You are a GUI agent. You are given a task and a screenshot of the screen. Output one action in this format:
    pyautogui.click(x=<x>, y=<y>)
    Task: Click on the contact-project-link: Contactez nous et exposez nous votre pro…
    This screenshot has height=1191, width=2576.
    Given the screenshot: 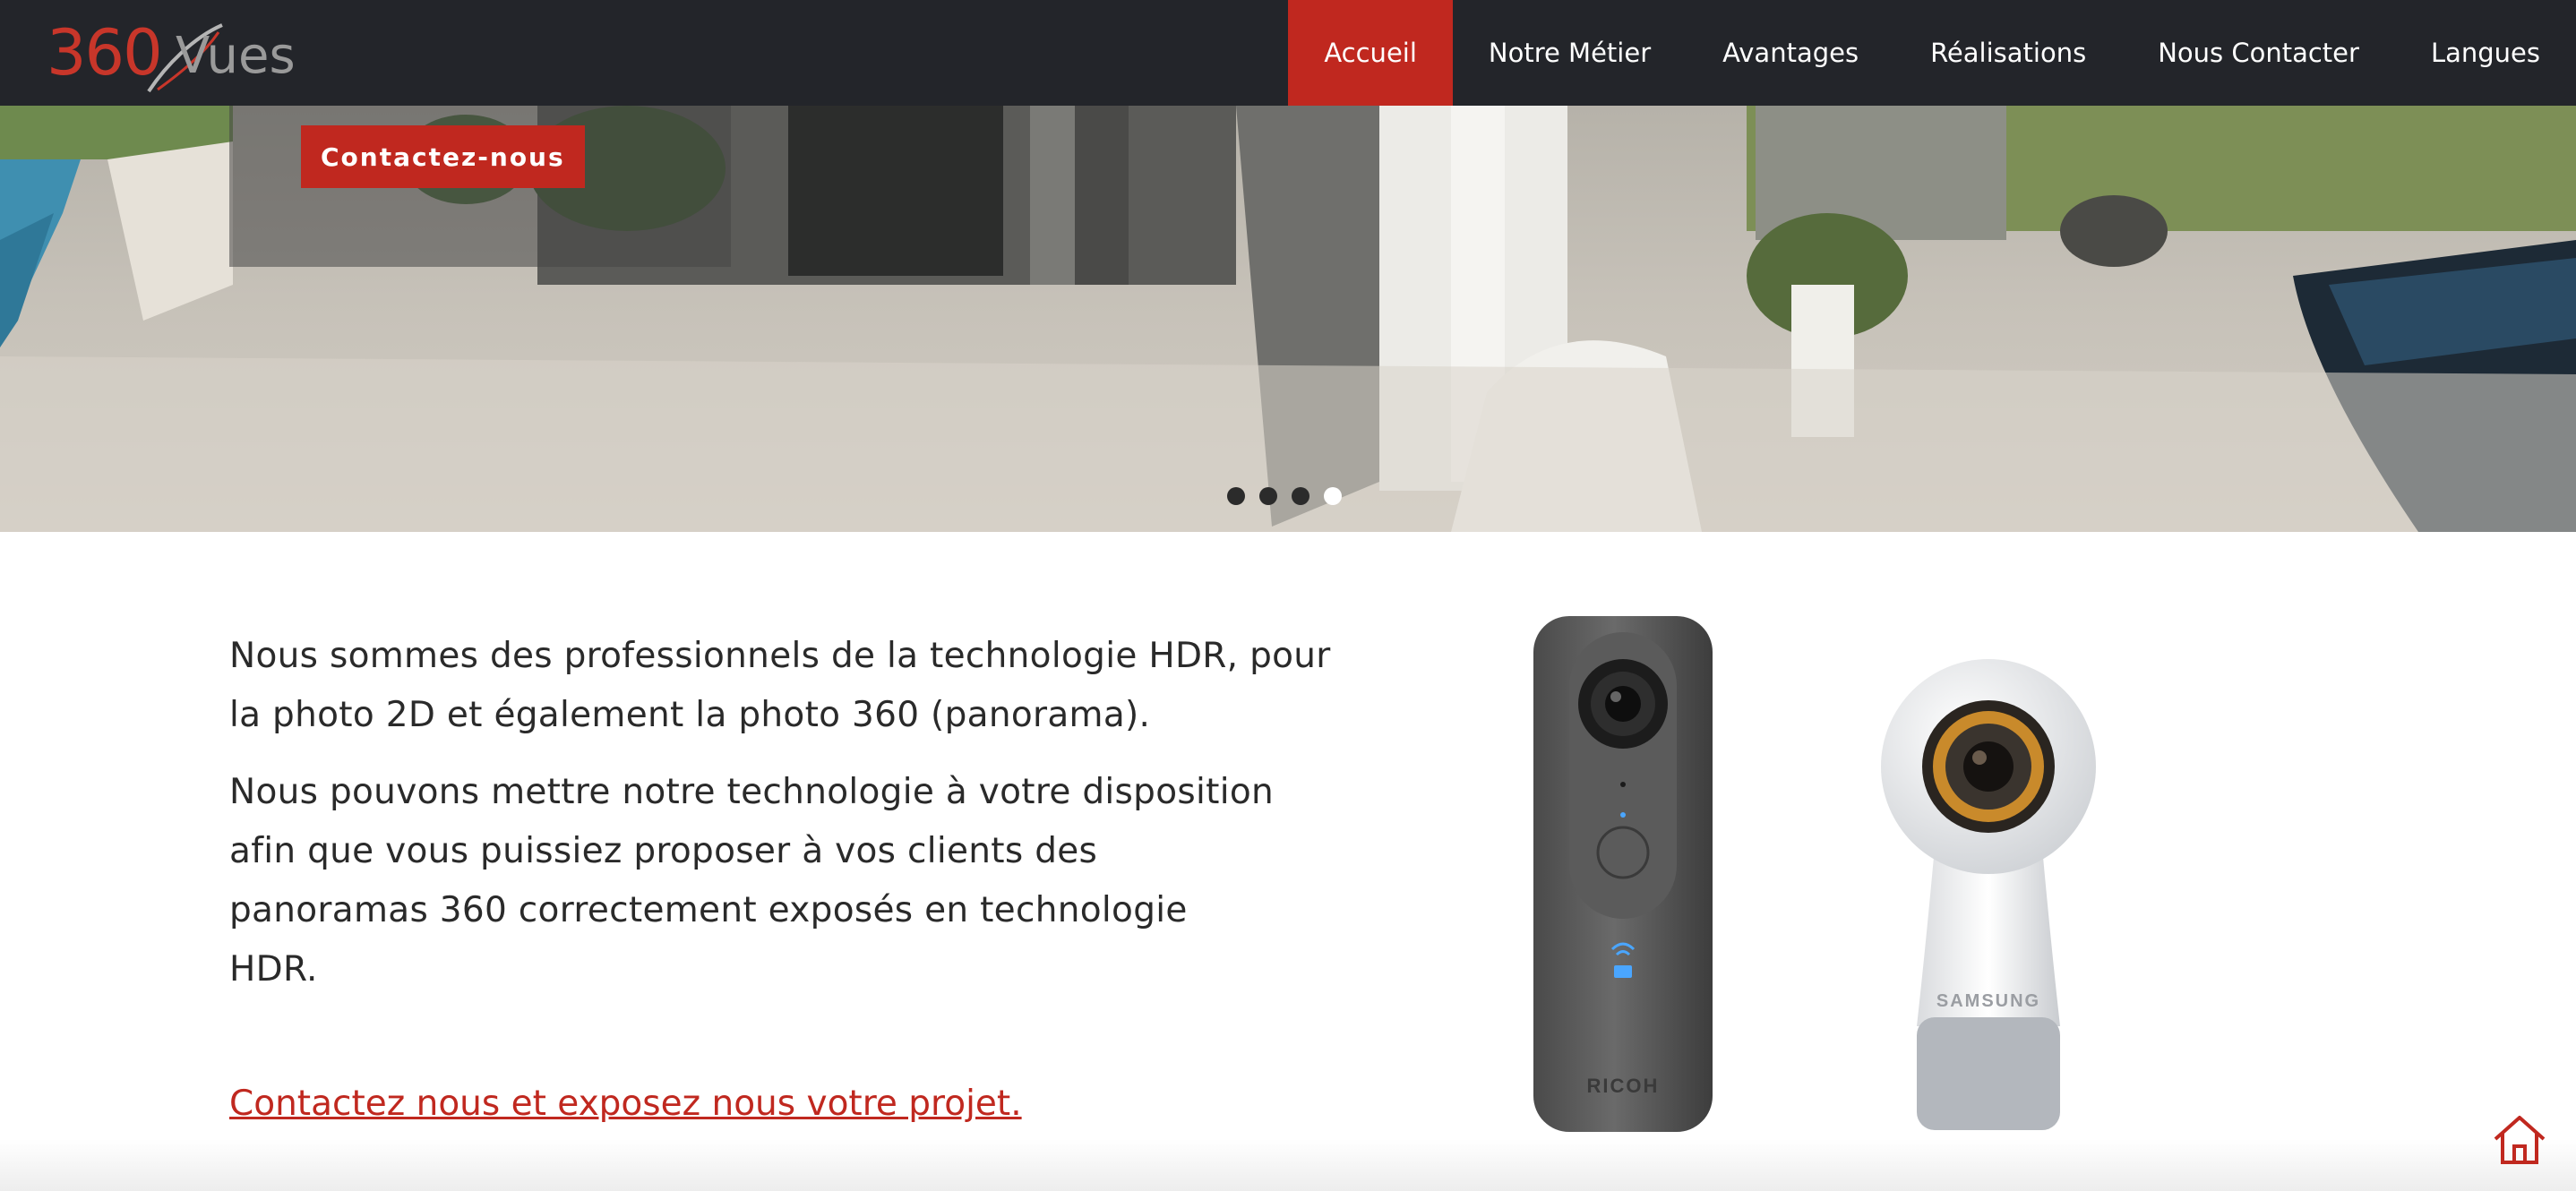 What is the action you would take?
    pyautogui.click(x=625, y=1104)
    